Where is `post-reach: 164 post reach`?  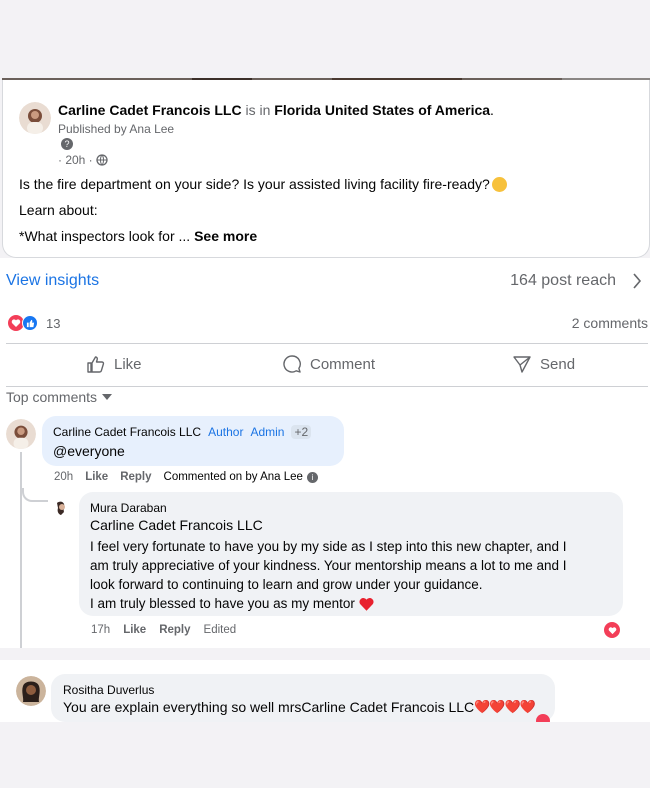
post-reach: 164 post reach is located at coordinates (563, 281).